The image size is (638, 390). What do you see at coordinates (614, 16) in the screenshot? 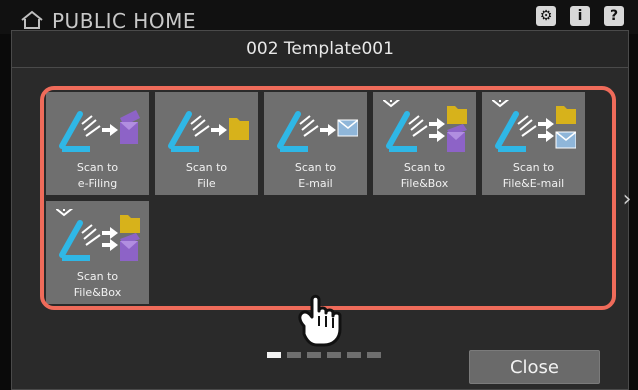
I see `help-icon: ?` at bounding box center [614, 16].